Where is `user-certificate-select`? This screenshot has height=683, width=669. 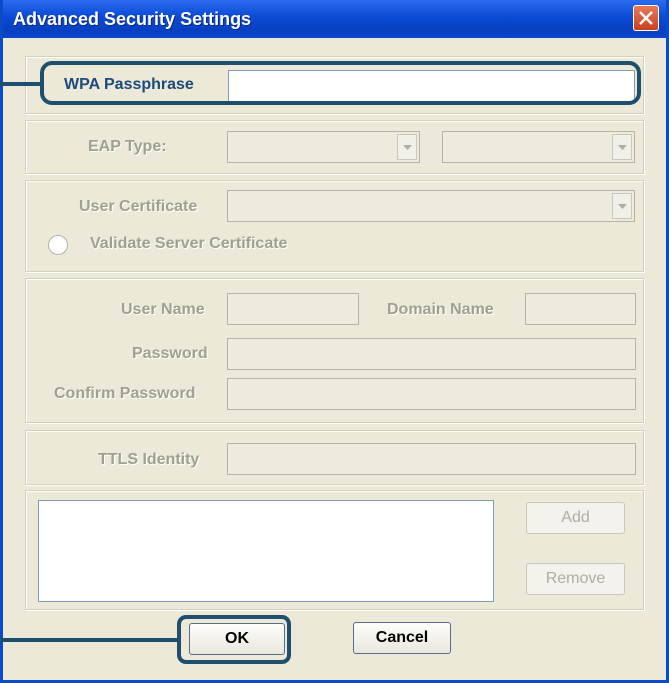 user-certificate-select is located at coordinates (431, 206).